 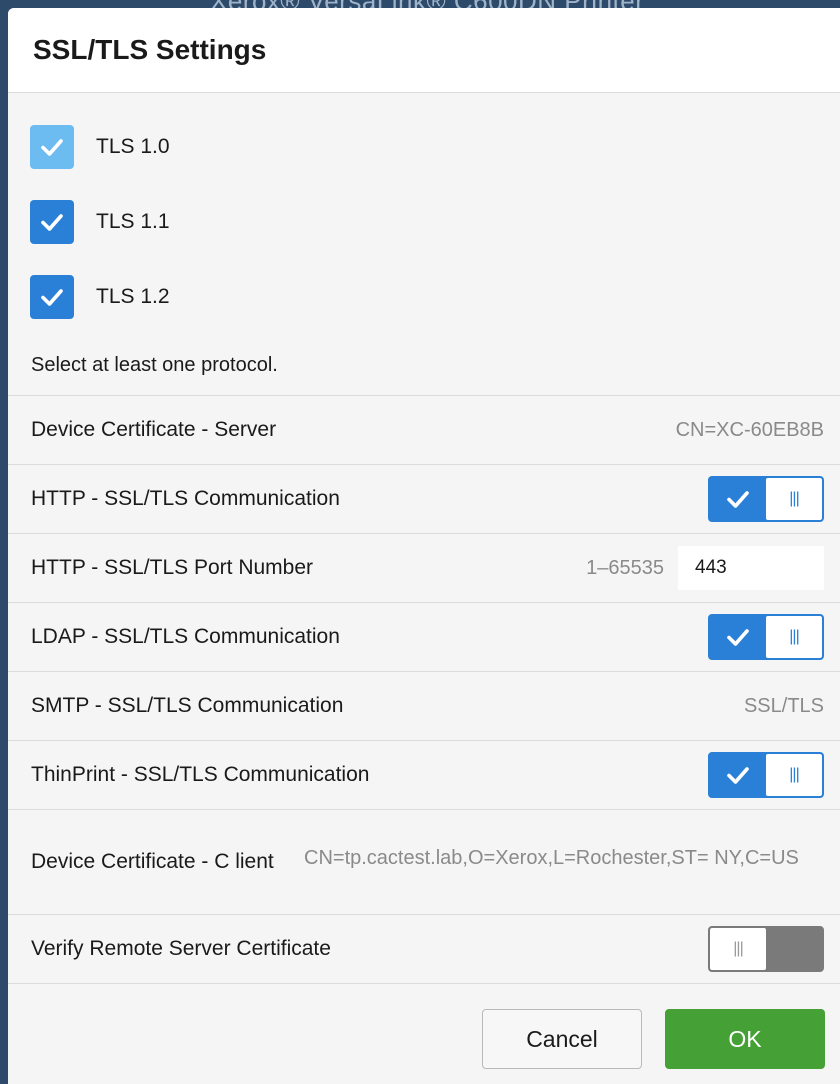 I want to click on protocol-row-tls-1-2: TLS 1.2, so click(x=424, y=296).